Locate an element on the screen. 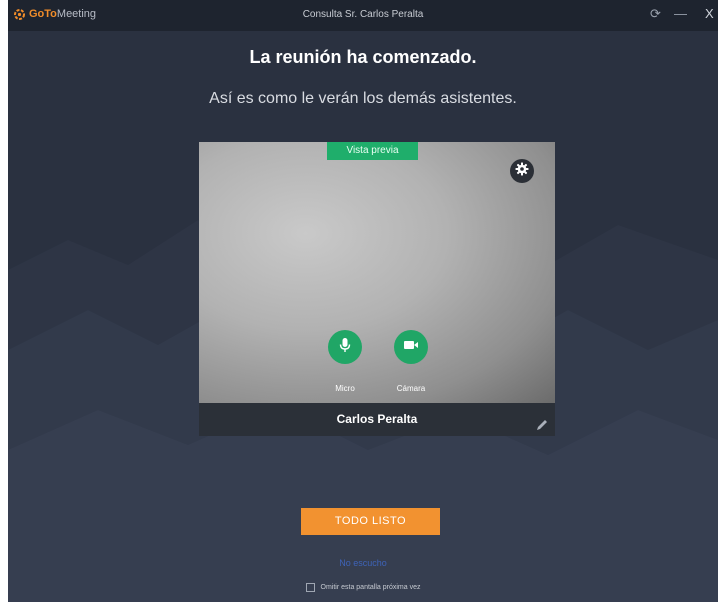 The height and width of the screenshot is (602, 718). skip-screen-option: Omitir esta pantalla próxima vez is located at coordinates (363, 587).